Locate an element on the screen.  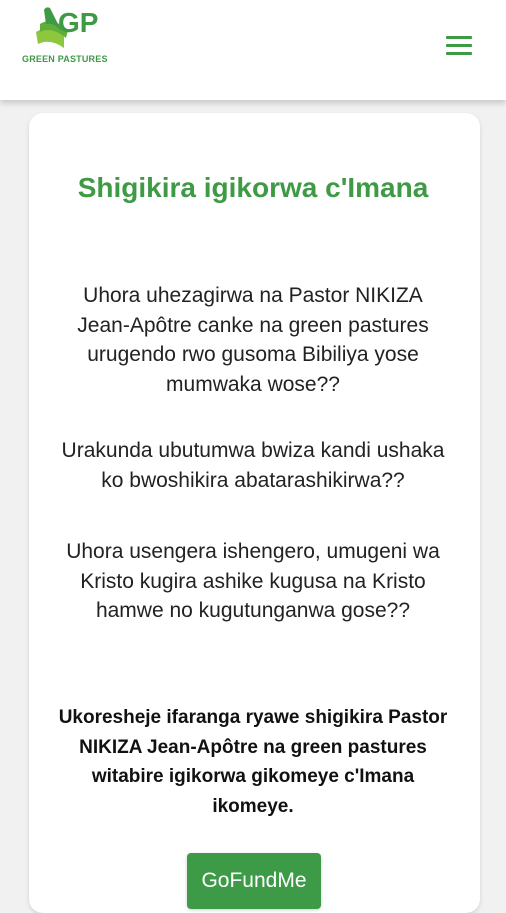
hamburger-menu-button is located at coordinates (459, 46).